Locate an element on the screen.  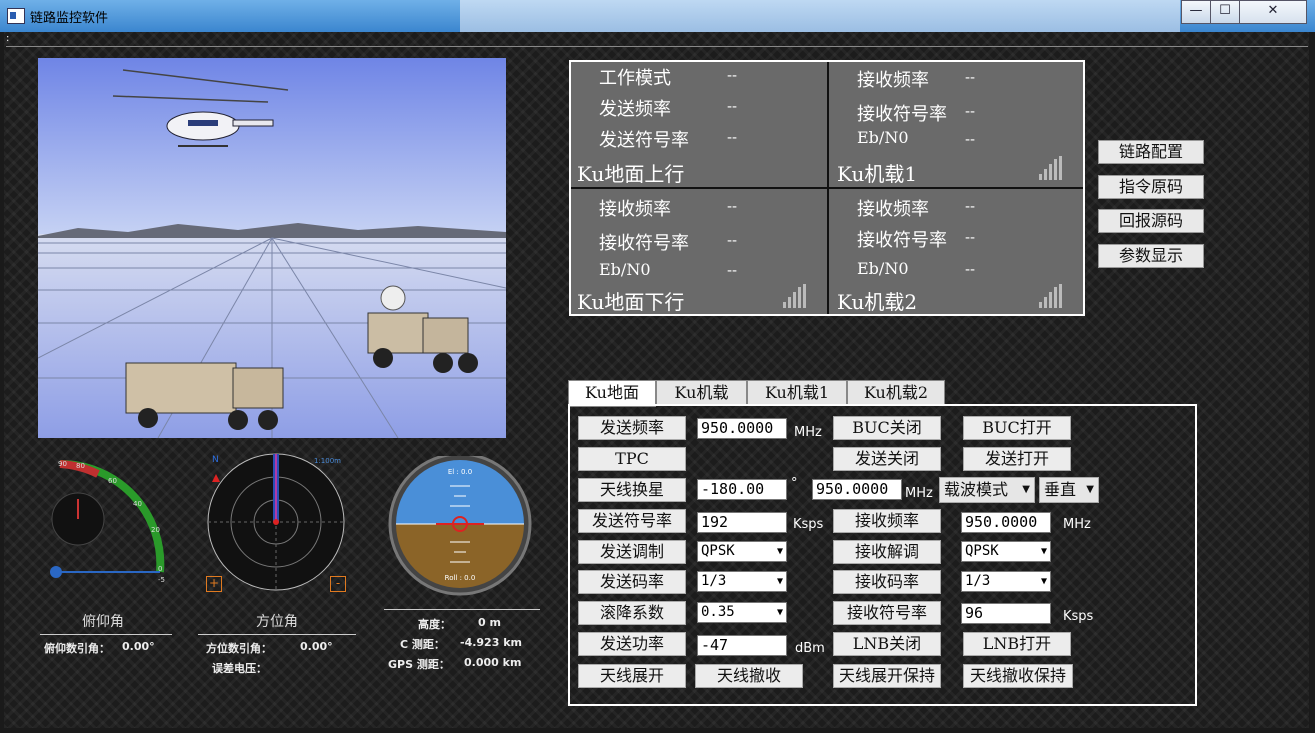
antenna-stow-hold-button: 天线撤收保持 is located at coordinates (1018, 676).